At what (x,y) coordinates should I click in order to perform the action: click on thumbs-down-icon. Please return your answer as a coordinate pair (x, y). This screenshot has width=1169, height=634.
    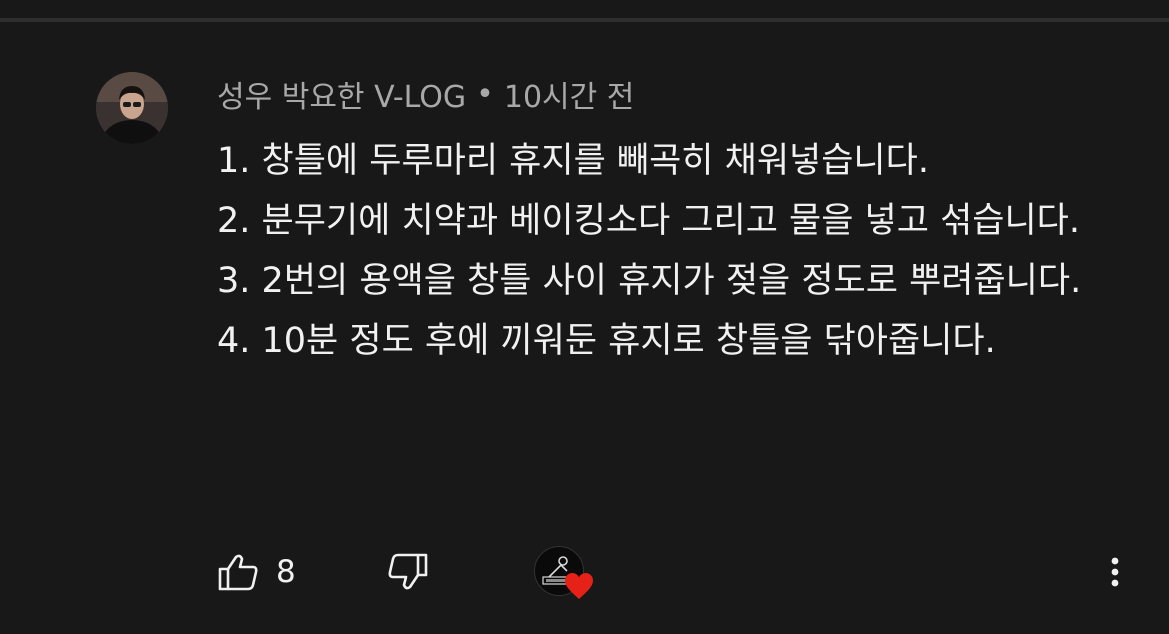
    Looking at the image, I should click on (408, 571).